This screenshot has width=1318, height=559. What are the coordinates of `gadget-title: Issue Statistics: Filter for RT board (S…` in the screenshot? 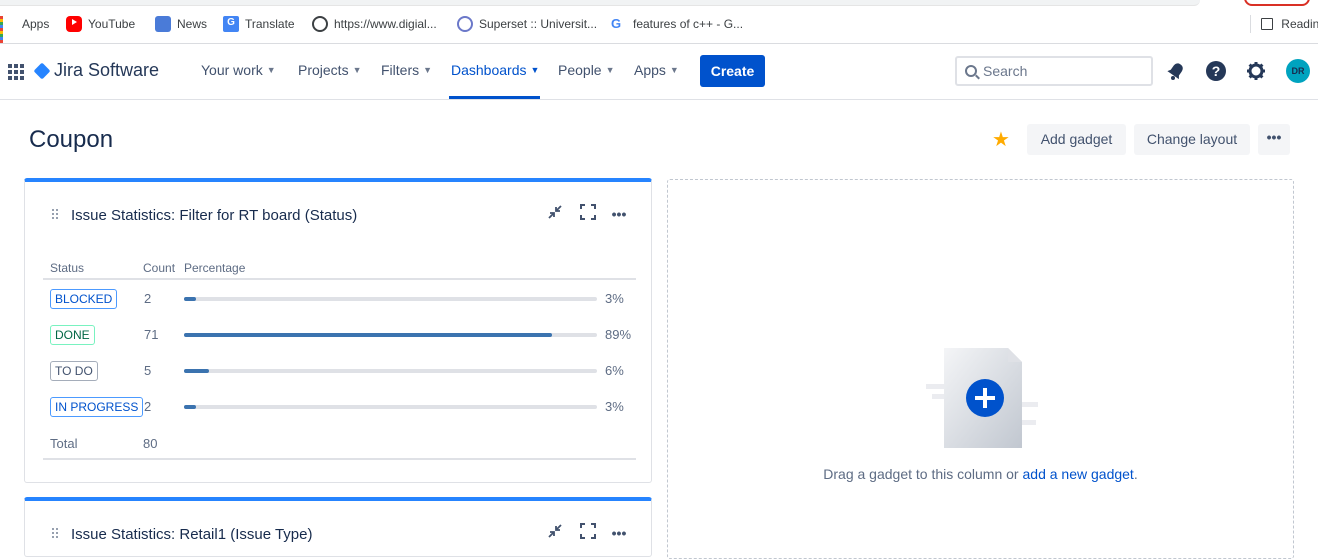 It's located at (214, 215).